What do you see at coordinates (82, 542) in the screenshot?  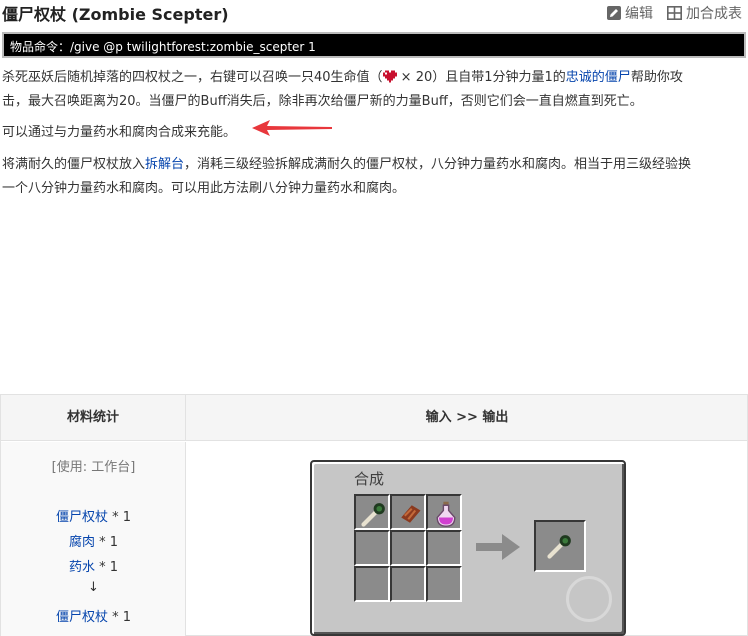 I see `material-link: 腐肉` at bounding box center [82, 542].